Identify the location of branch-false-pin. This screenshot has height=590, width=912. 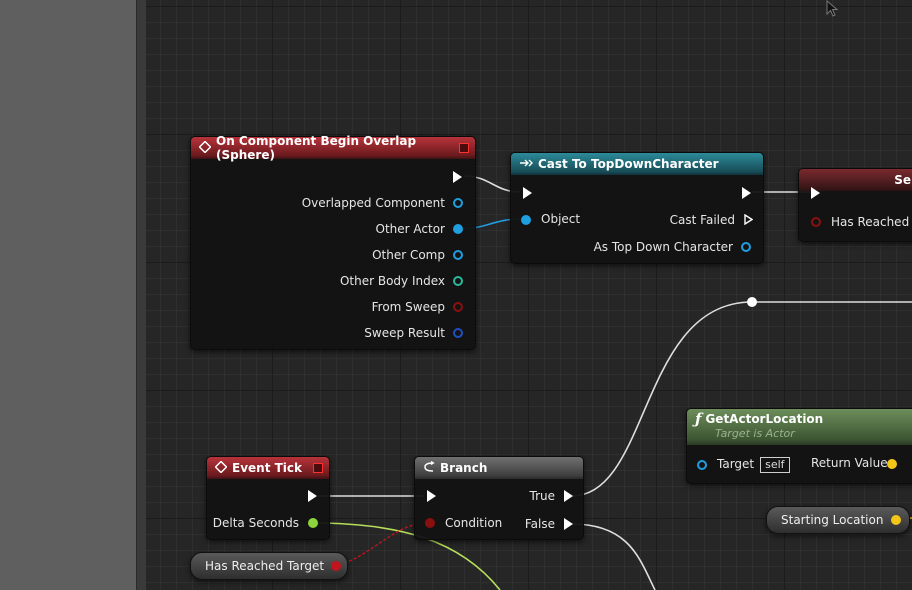
(568, 524).